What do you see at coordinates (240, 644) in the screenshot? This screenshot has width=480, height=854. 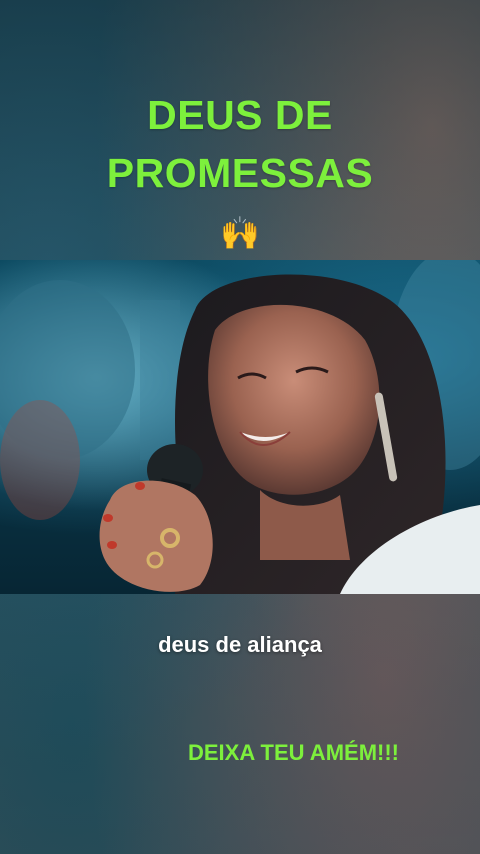 I see `lyrics-subtitle: deus de aliança` at bounding box center [240, 644].